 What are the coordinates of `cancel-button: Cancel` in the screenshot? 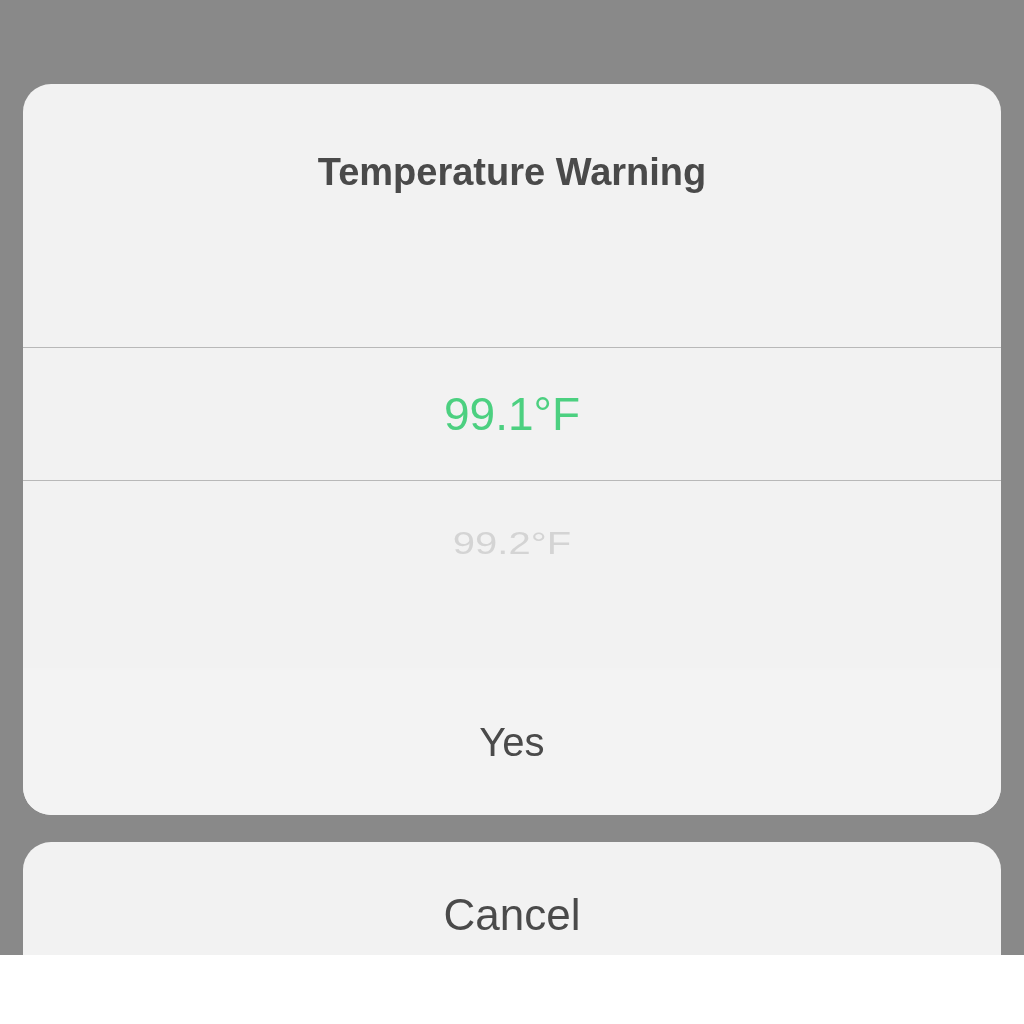 It's located at (512, 898).